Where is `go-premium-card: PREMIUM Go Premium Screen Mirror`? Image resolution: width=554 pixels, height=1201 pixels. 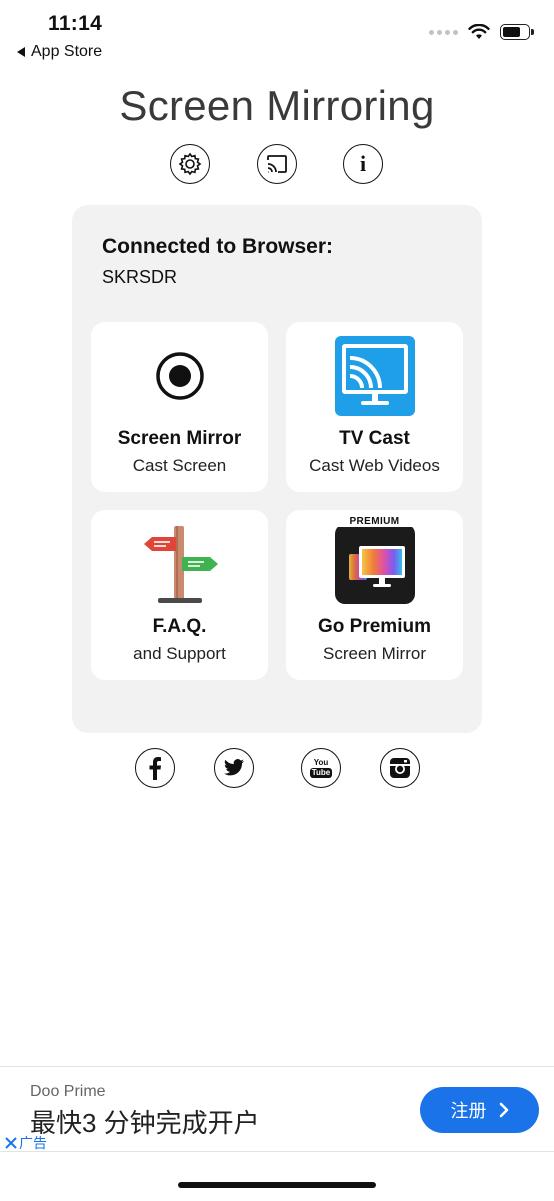 go-premium-card: PREMIUM Go Premium Screen Mirror is located at coordinates (374, 595).